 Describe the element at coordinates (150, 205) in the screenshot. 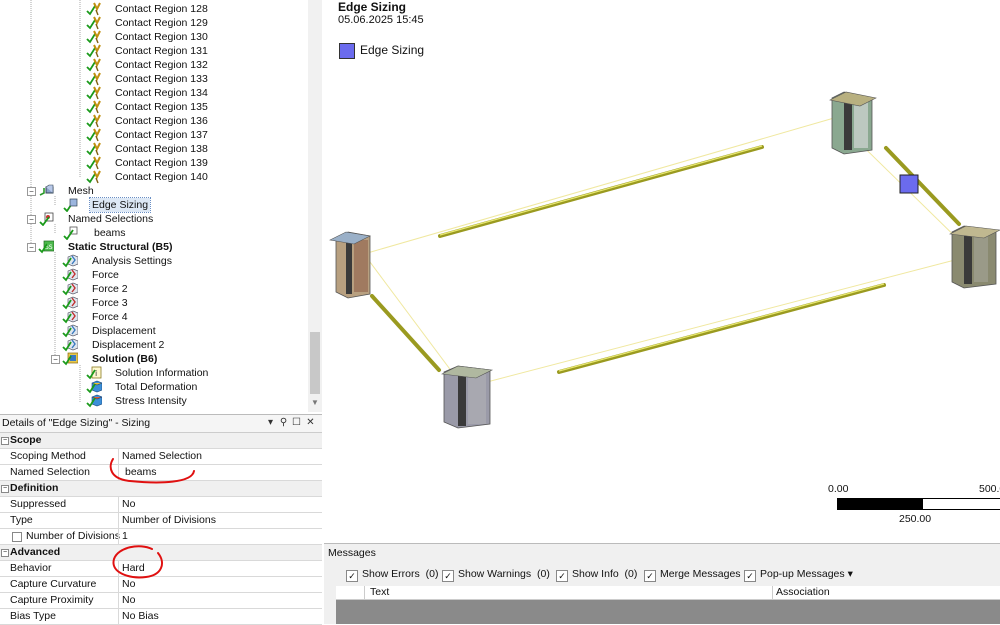

I see `tree-item-edge-sizing: Edge Sizing` at that location.